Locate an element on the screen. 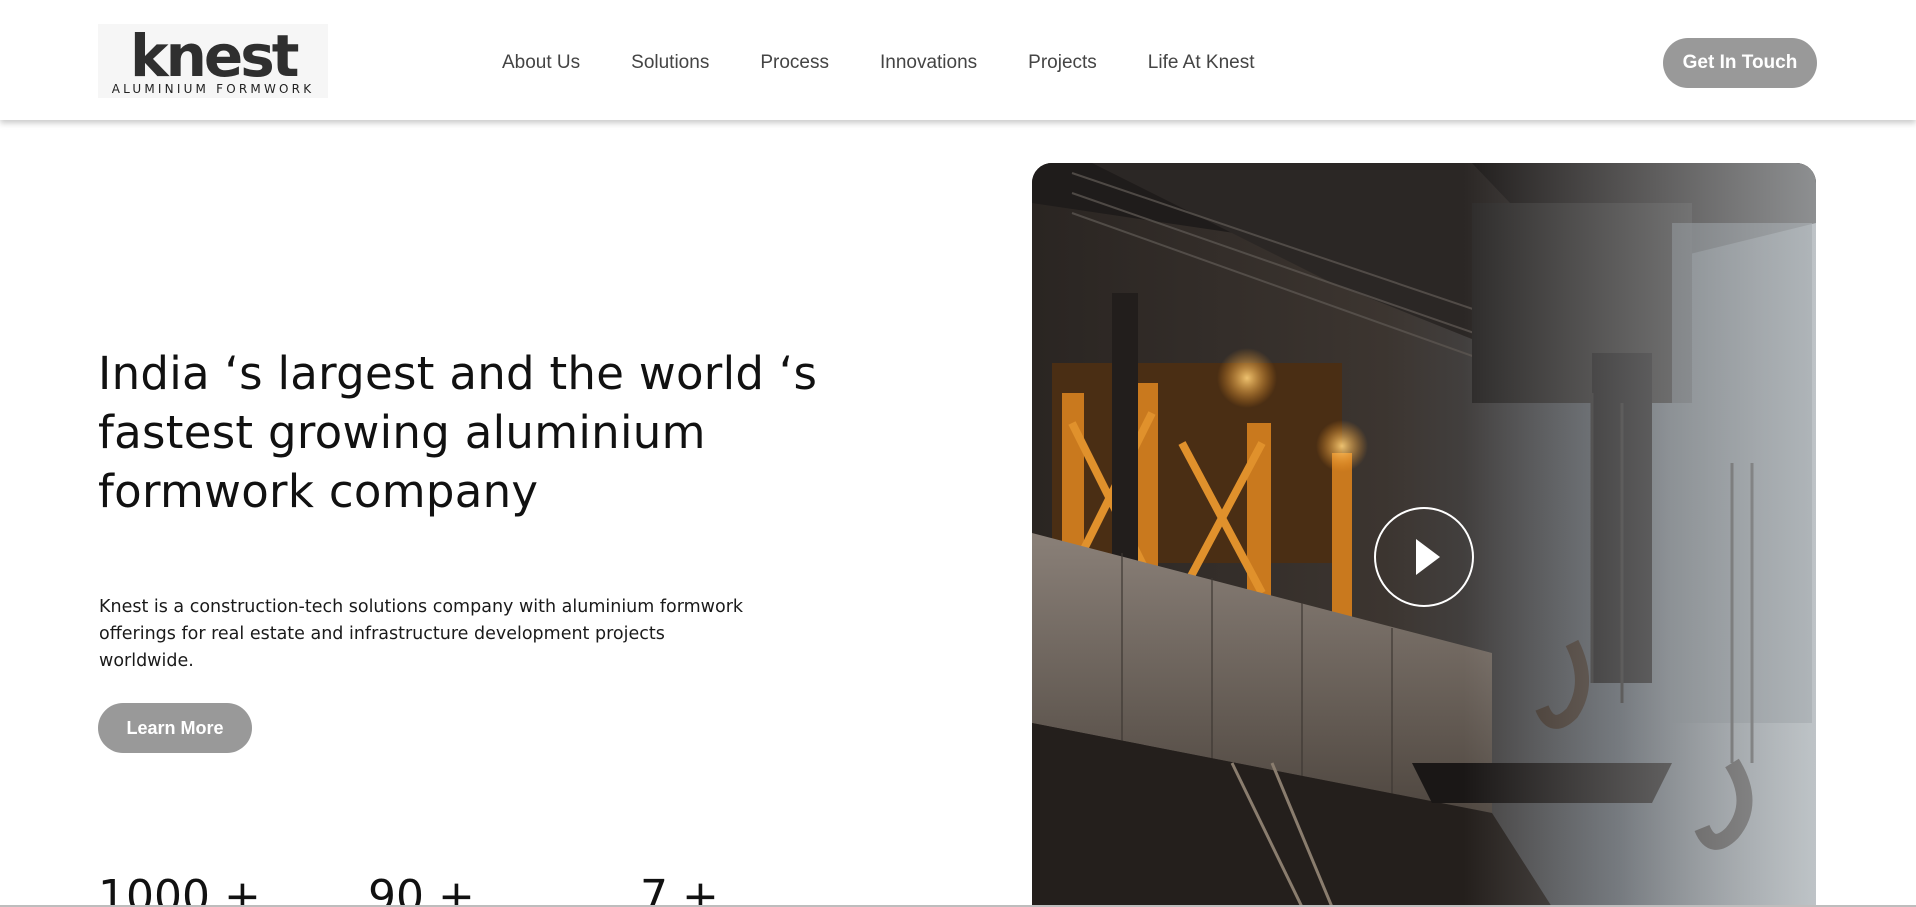 This screenshot has width=1916, height=907. learn-more-button: Learn More is located at coordinates (175, 728).